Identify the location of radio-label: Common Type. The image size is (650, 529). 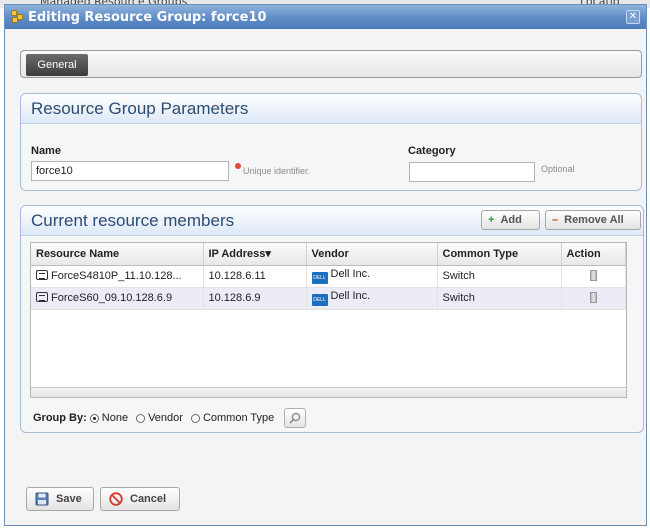
(238, 418).